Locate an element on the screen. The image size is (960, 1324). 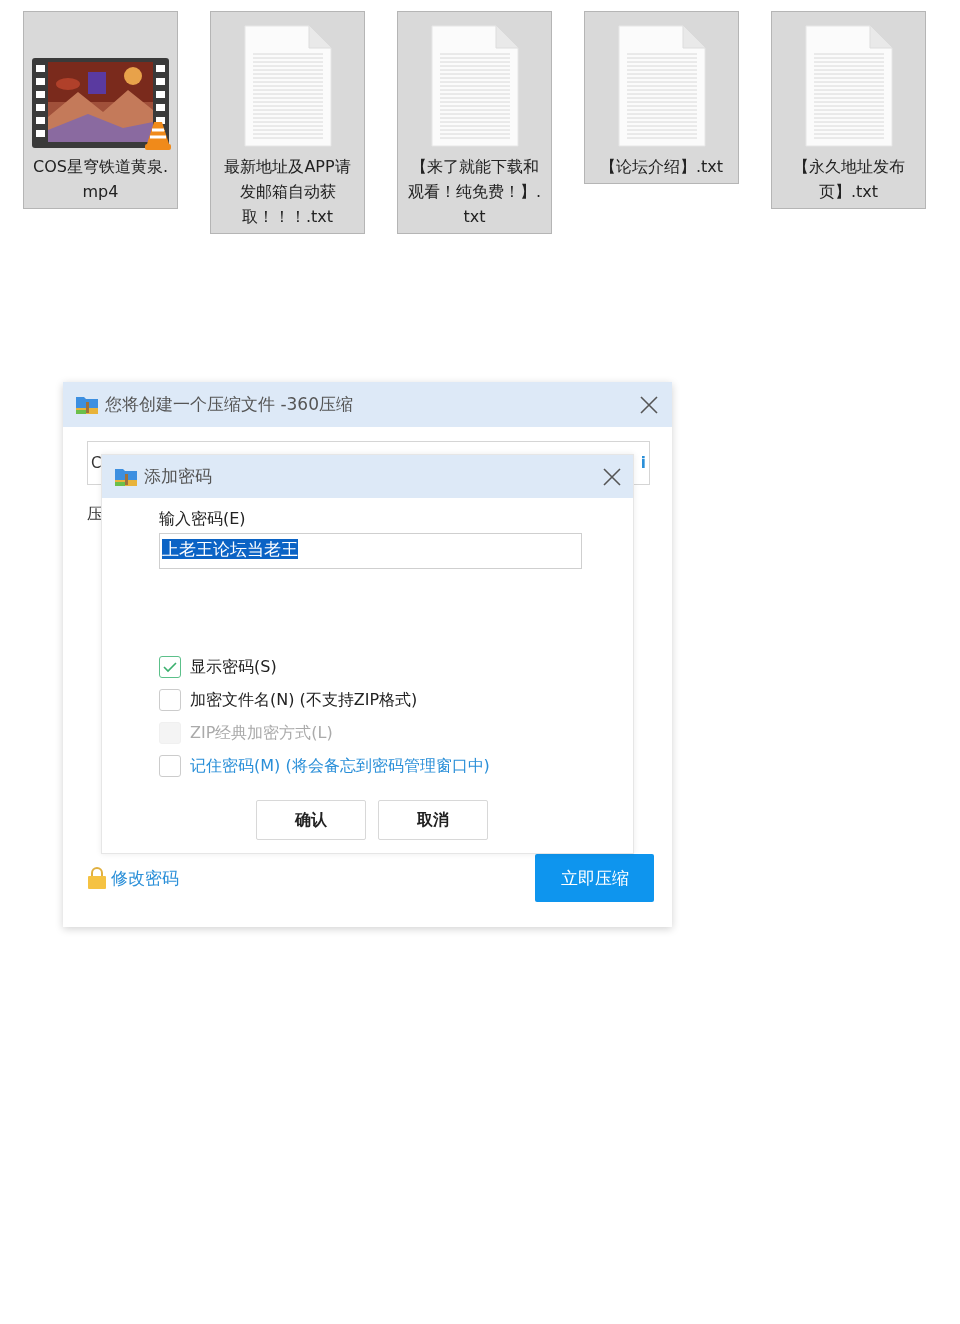
file-name: 【永久地址发布页】.txt is located at coordinates (848, 179).